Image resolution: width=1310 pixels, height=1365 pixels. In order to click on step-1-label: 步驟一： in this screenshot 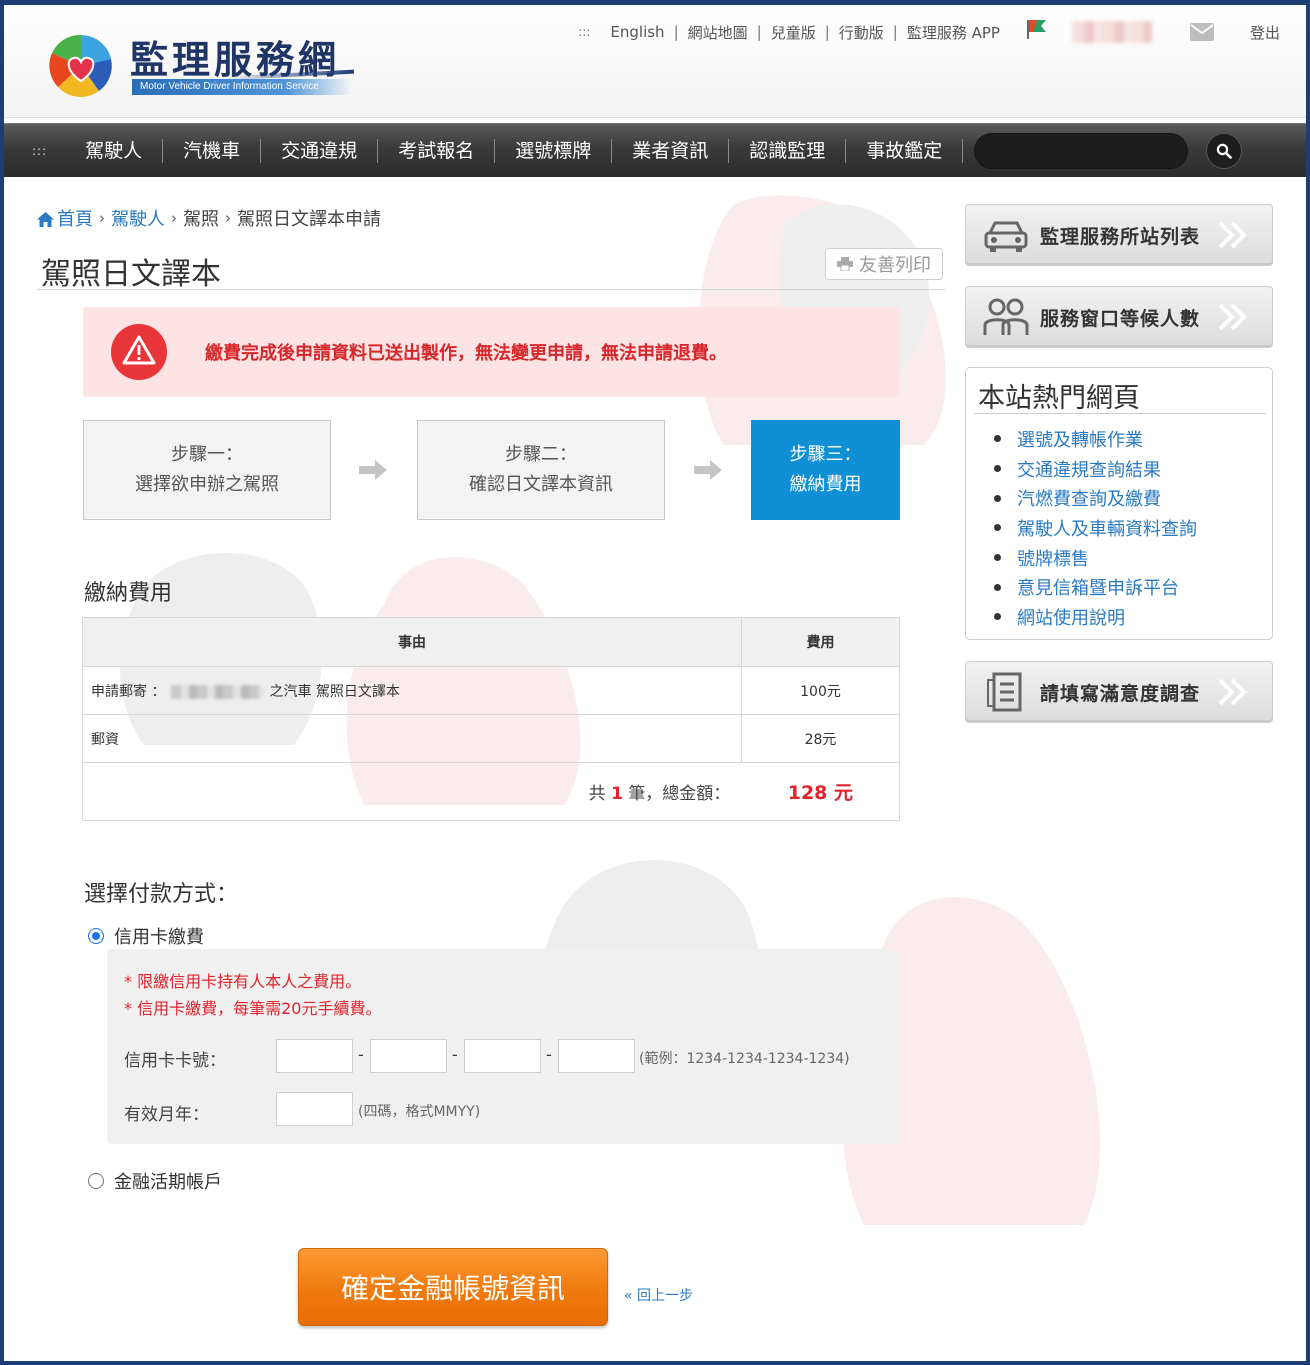, I will do `click(207, 454)`.